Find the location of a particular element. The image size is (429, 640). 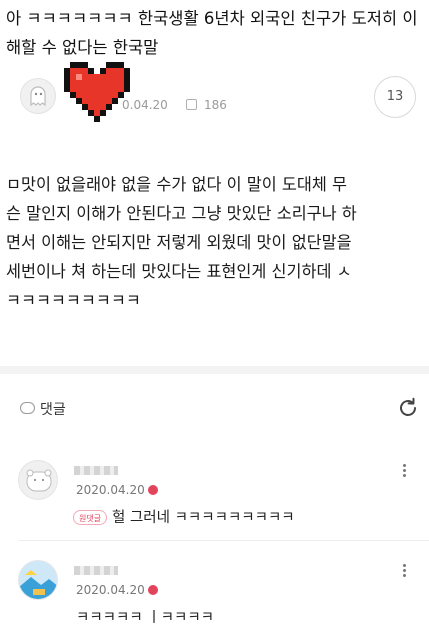

ghost-avatar-icon is located at coordinates (38, 96).